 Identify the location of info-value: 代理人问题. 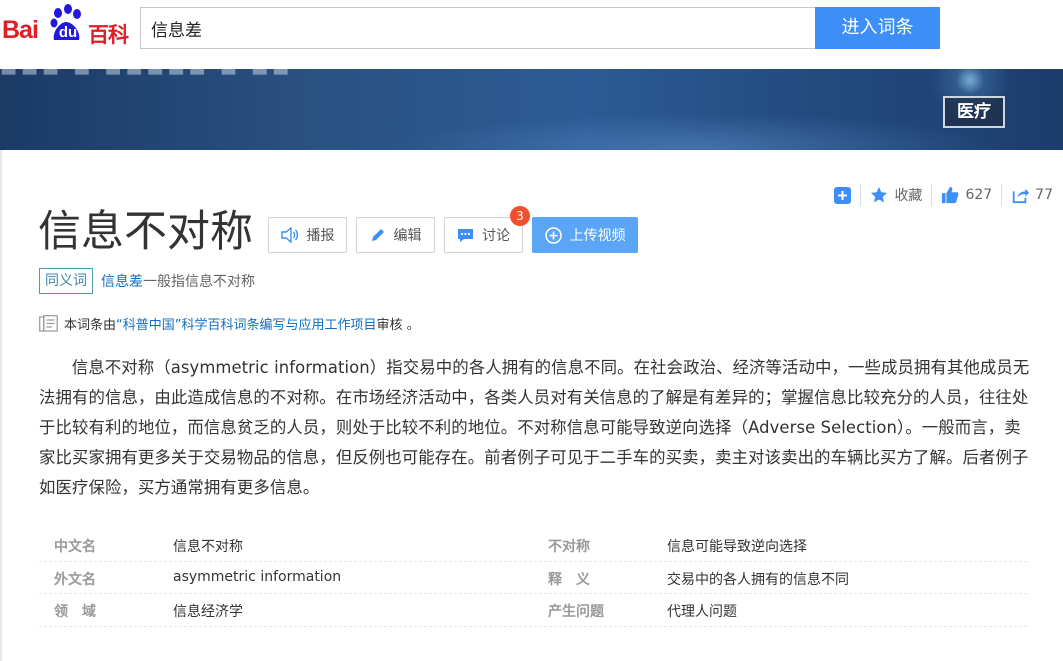
(702, 612).